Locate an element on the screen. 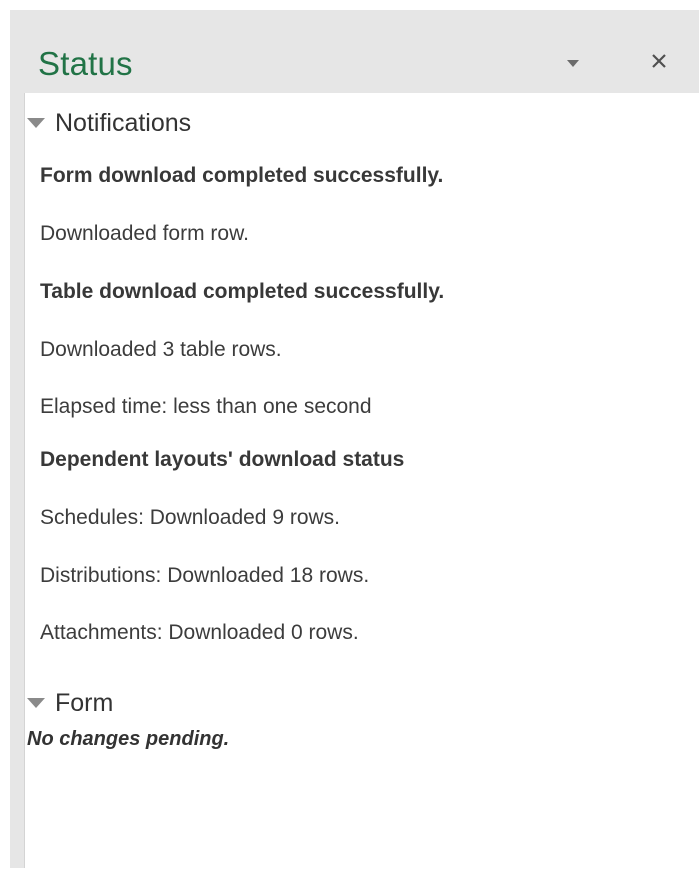 The height and width of the screenshot is (871, 699). notification-line: Attachments: Downloaded 0 rows. is located at coordinates (199, 632).